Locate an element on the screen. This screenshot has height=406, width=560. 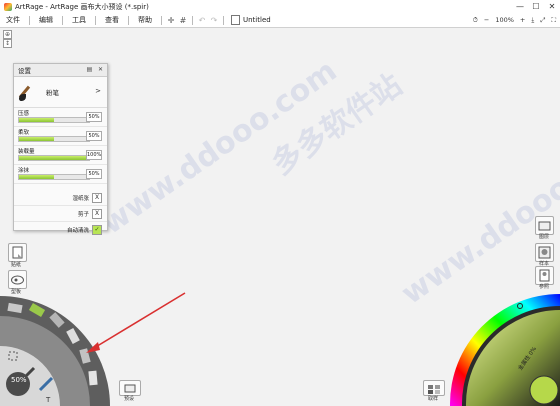
sticker-icon is located at coordinates (17, 252).